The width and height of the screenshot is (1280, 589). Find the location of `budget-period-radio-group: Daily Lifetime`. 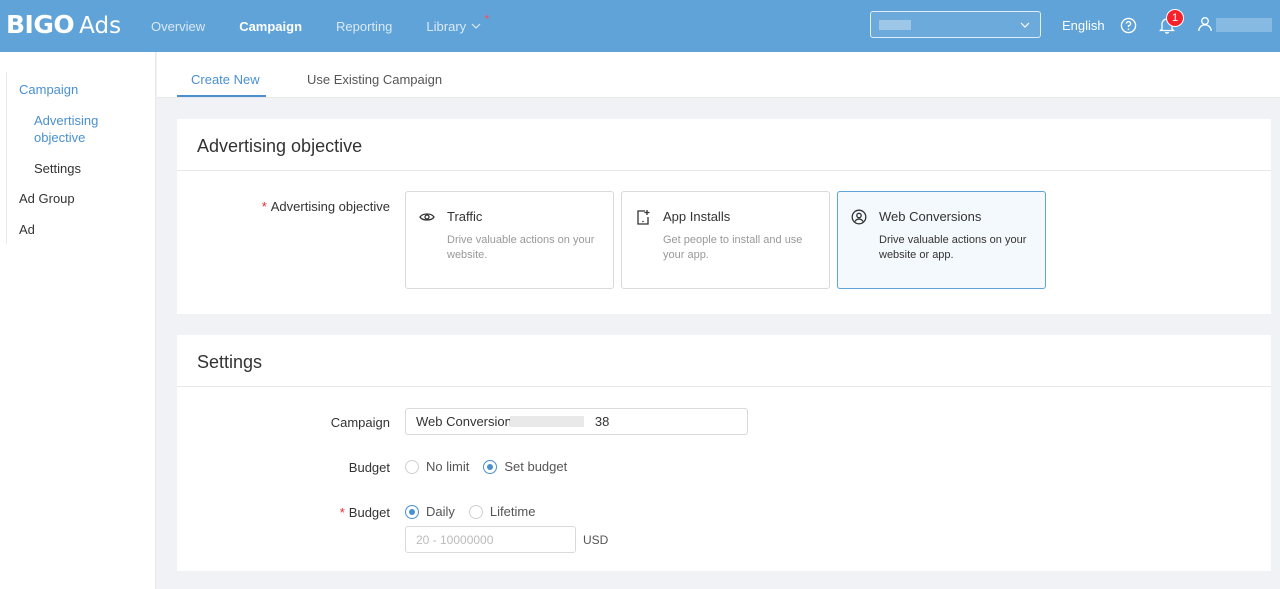

budget-period-radio-group: Daily Lifetime is located at coordinates (477, 511).